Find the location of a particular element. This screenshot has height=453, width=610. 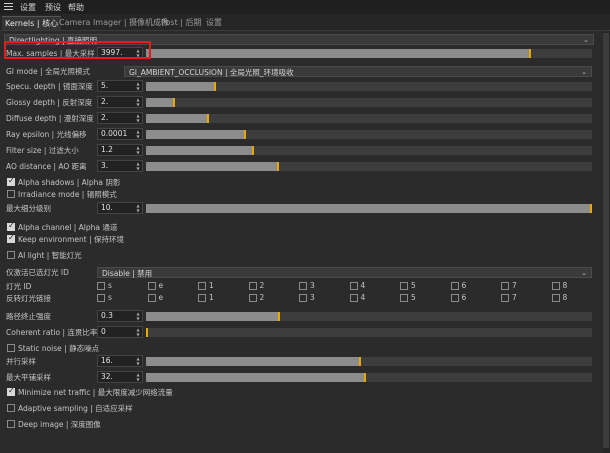

tab-post: Post | 后期 is located at coordinates (181, 22).